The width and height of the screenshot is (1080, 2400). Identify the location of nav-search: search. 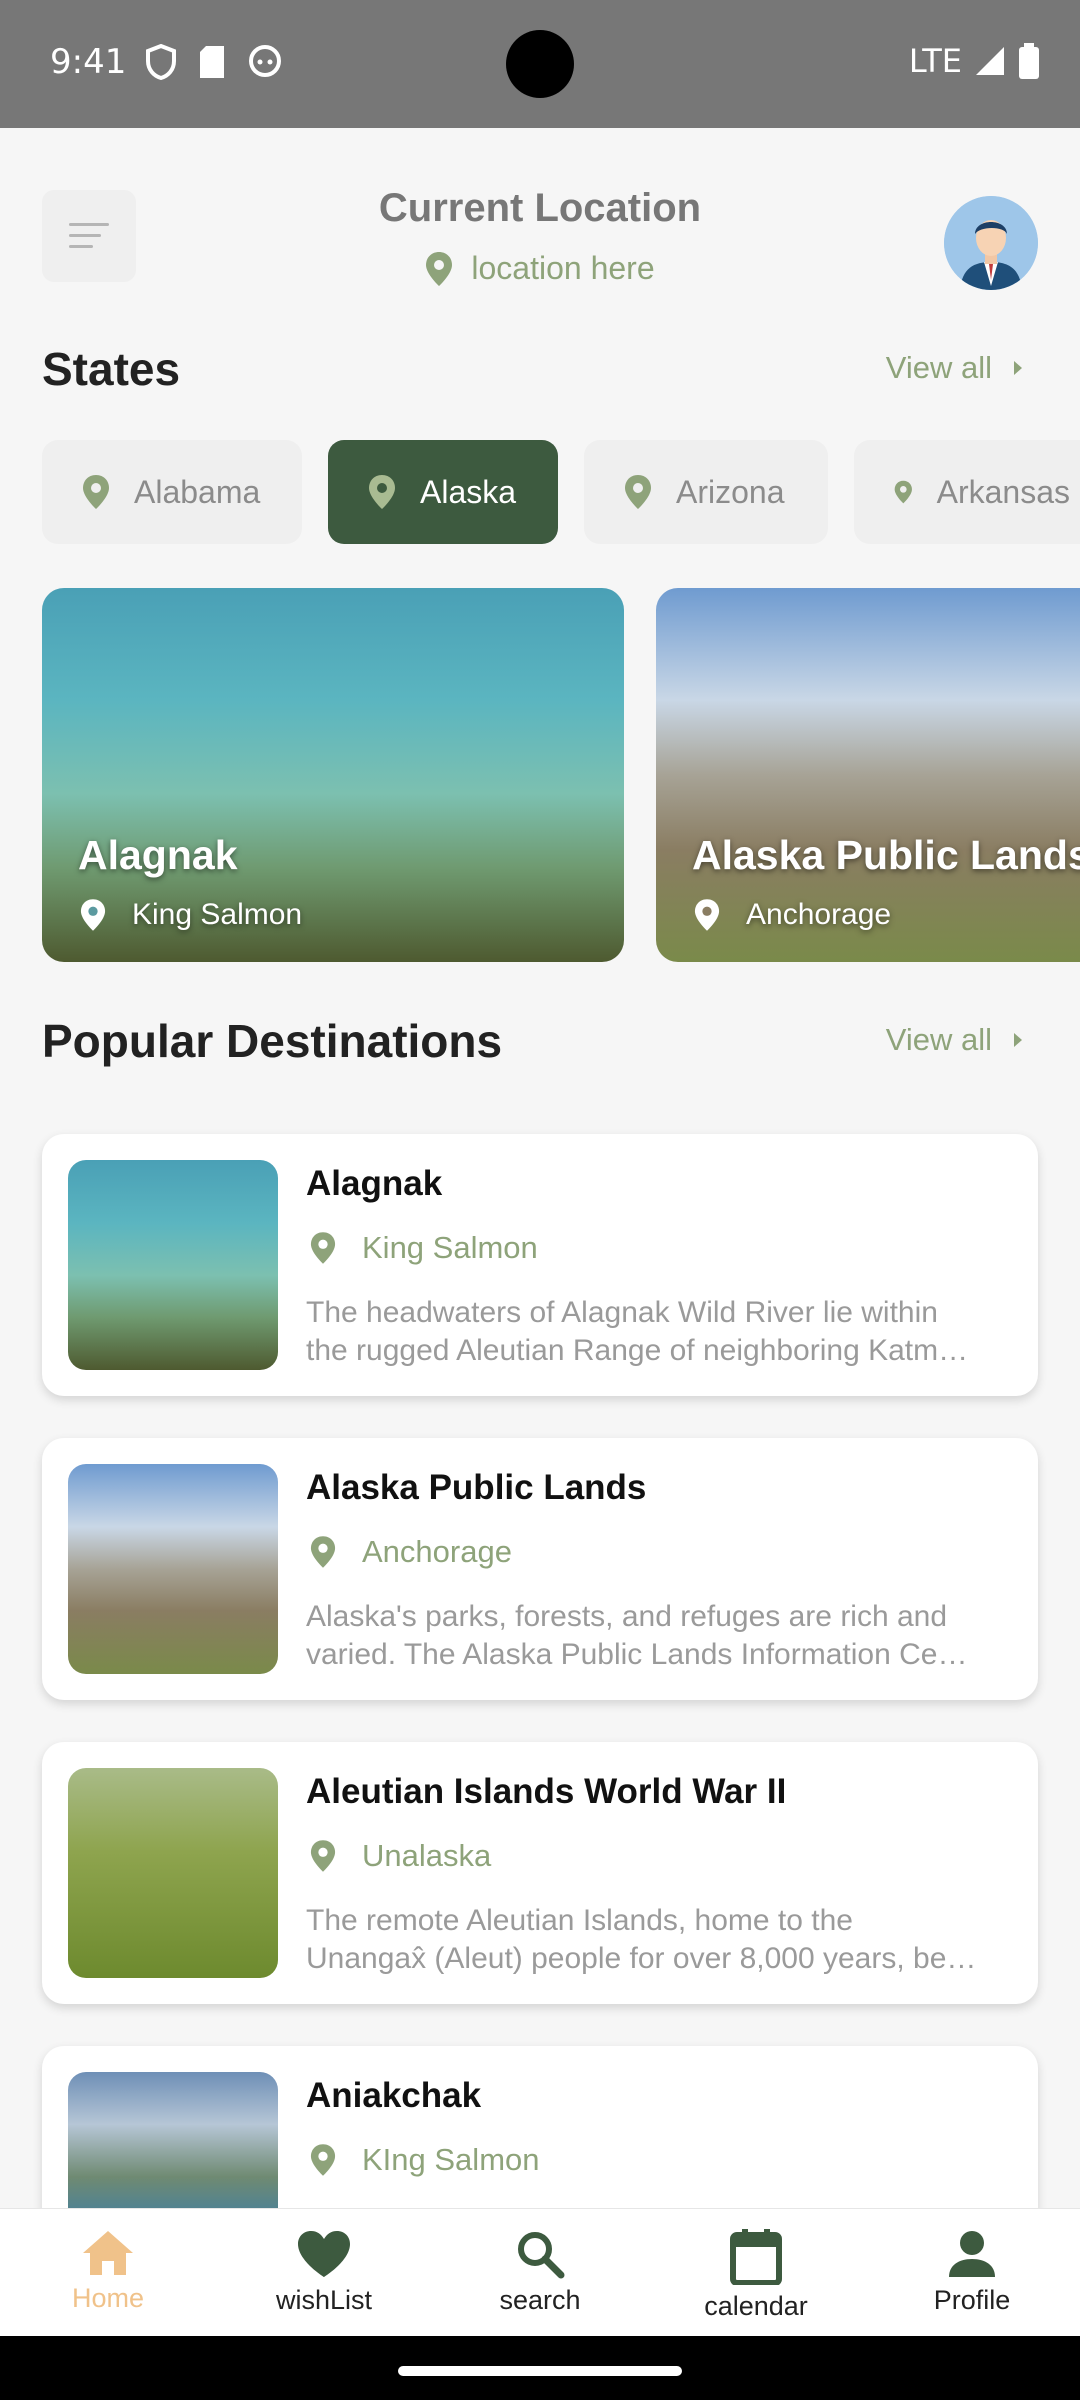
(540, 2272).